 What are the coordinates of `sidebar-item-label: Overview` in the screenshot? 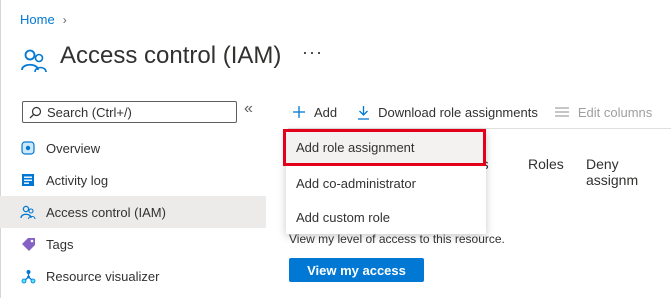 It's located at (73, 148).